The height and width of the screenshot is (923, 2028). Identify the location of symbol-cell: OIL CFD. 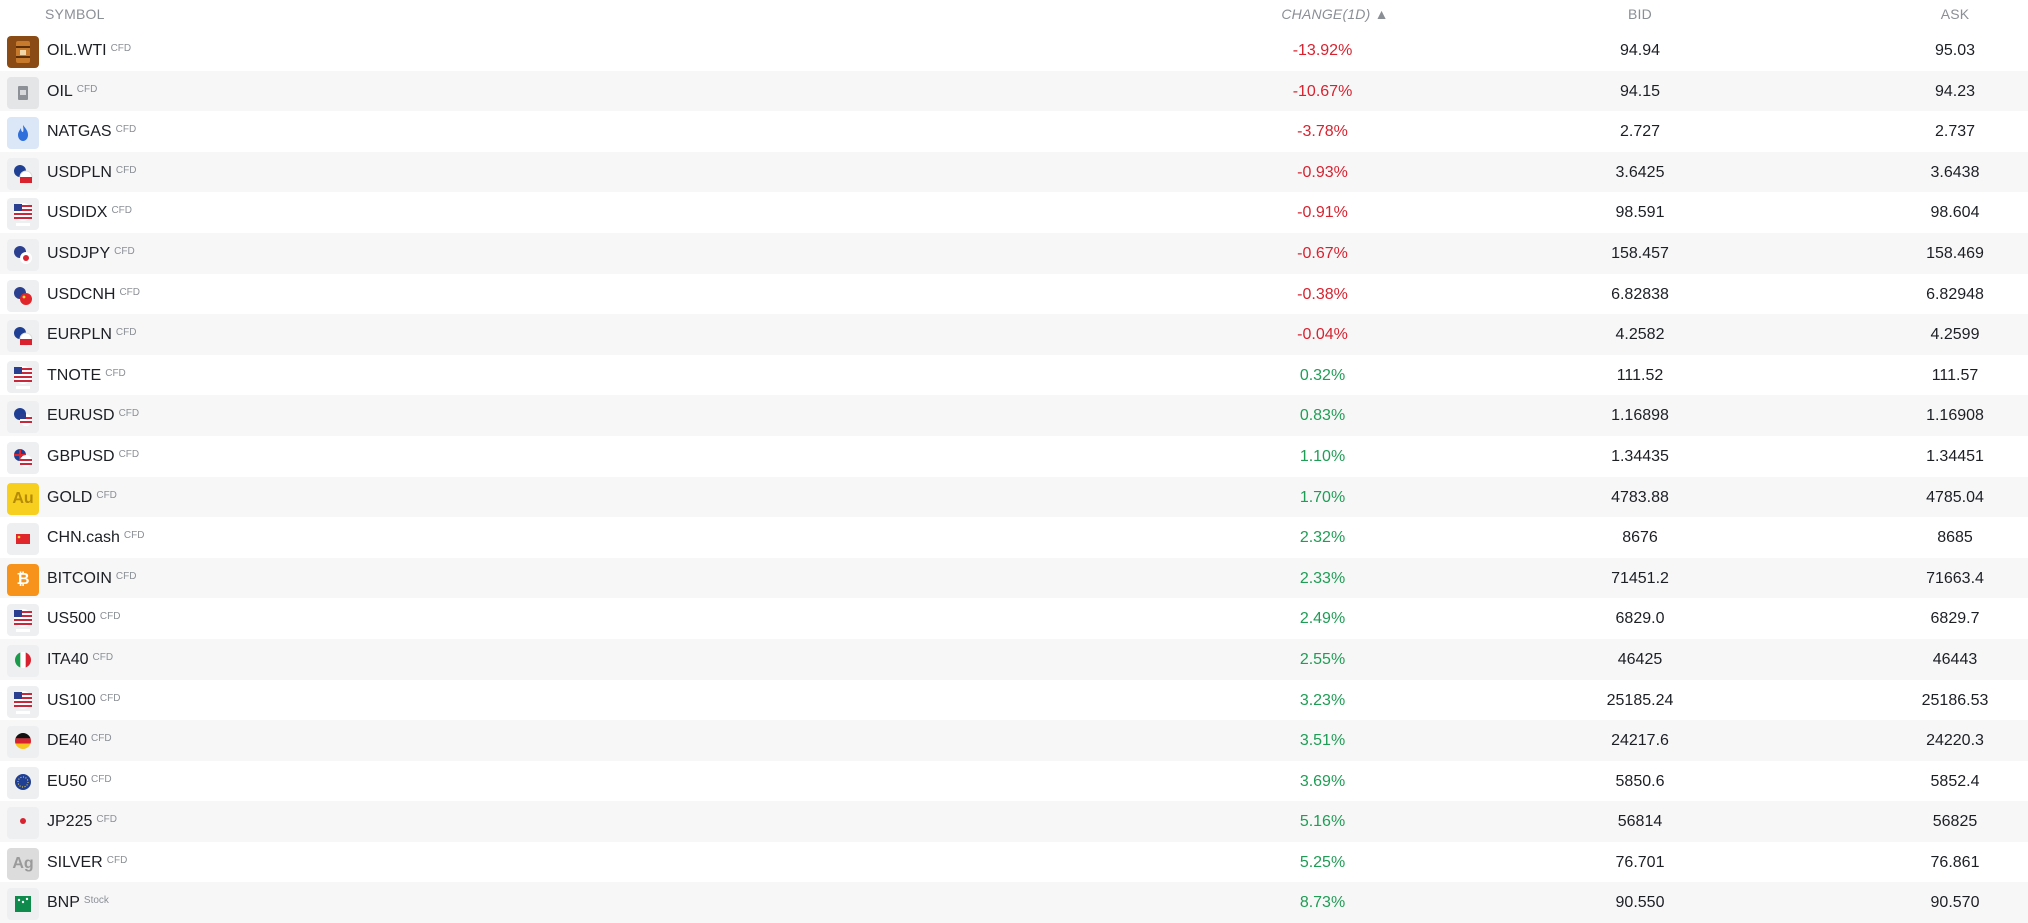
(72, 92).